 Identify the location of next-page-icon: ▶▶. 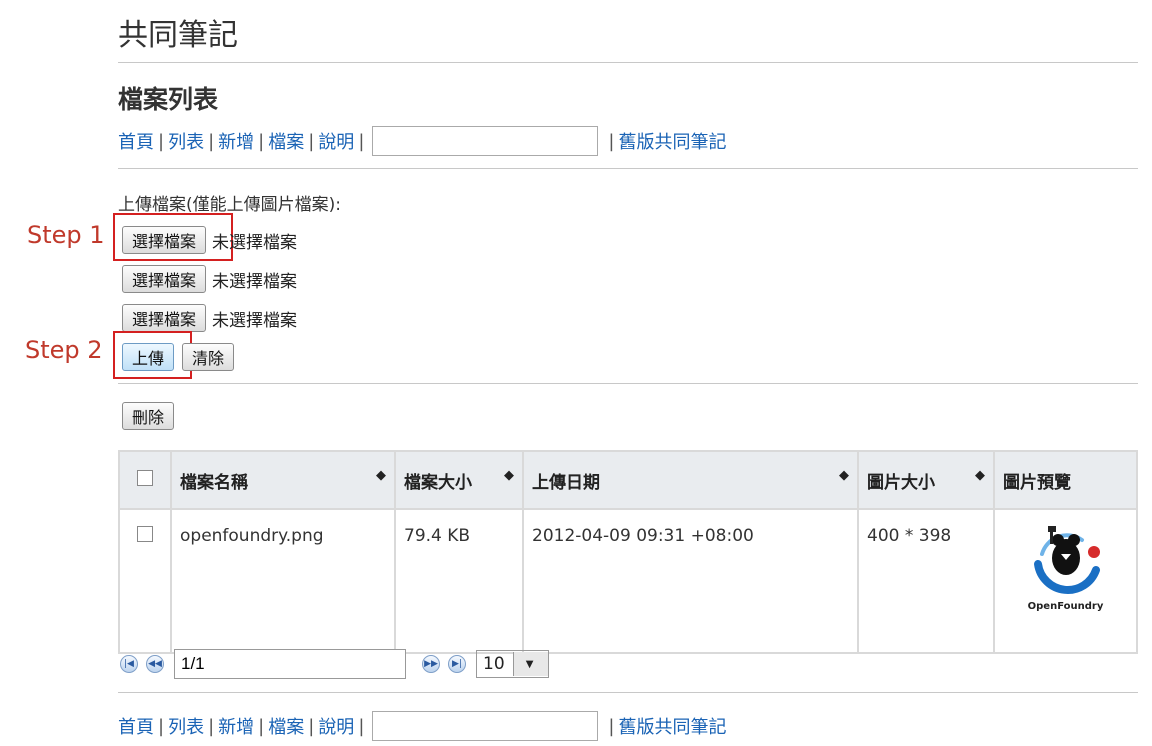
(431, 664).